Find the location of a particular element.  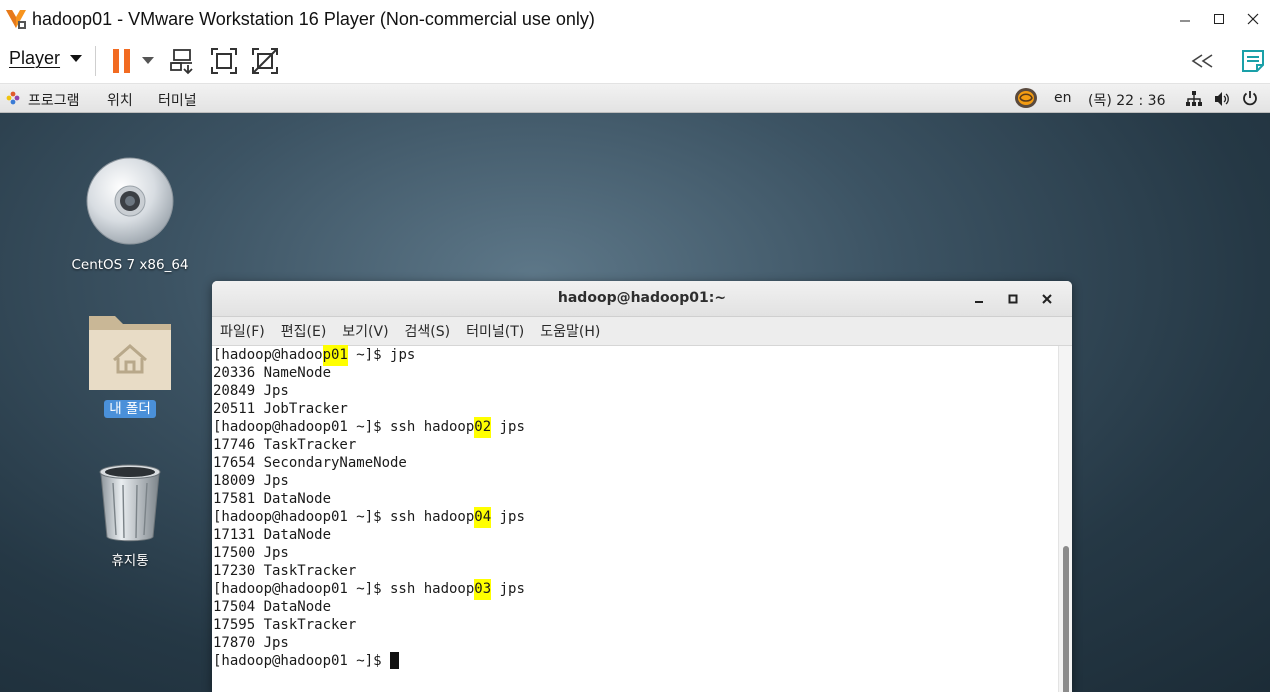

terminal-maximize-button is located at coordinates (1013, 299).